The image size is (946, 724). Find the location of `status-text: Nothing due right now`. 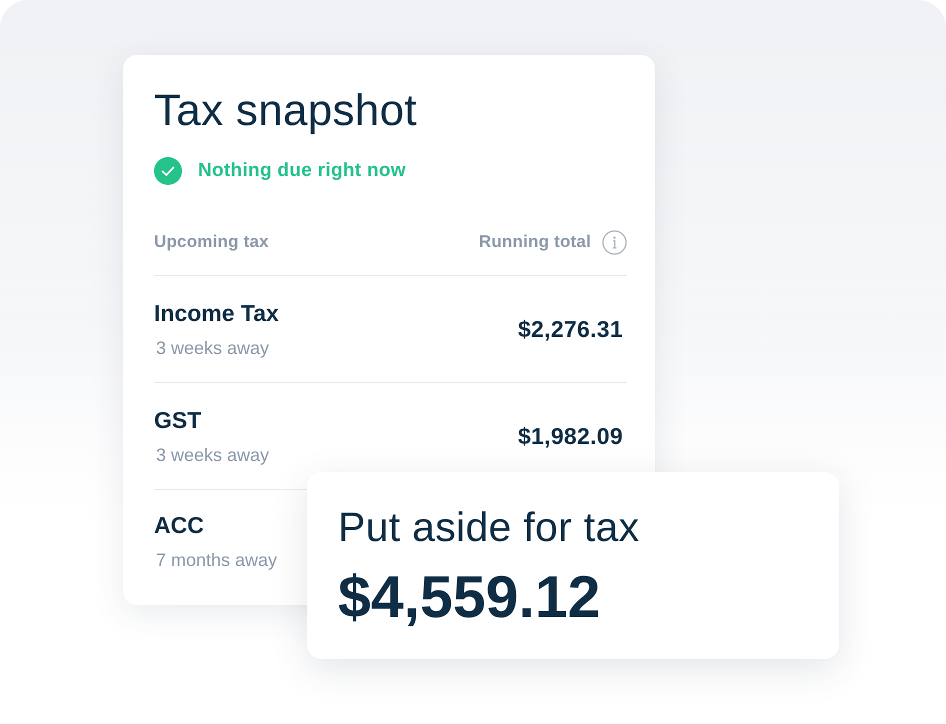

status-text: Nothing due right now is located at coordinates (302, 171).